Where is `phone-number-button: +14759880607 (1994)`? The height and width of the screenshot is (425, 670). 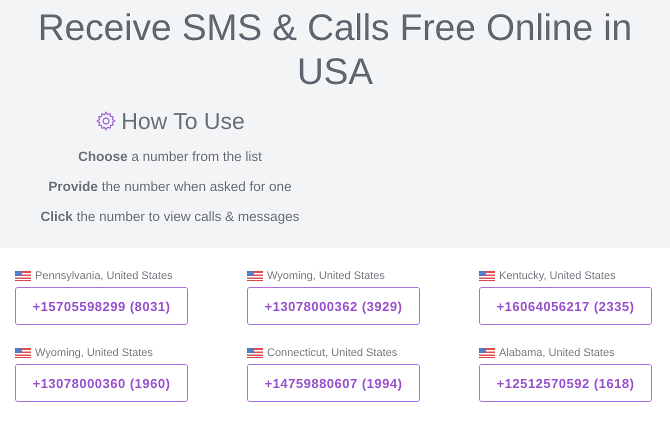 phone-number-button: +14759880607 (1994) is located at coordinates (333, 383).